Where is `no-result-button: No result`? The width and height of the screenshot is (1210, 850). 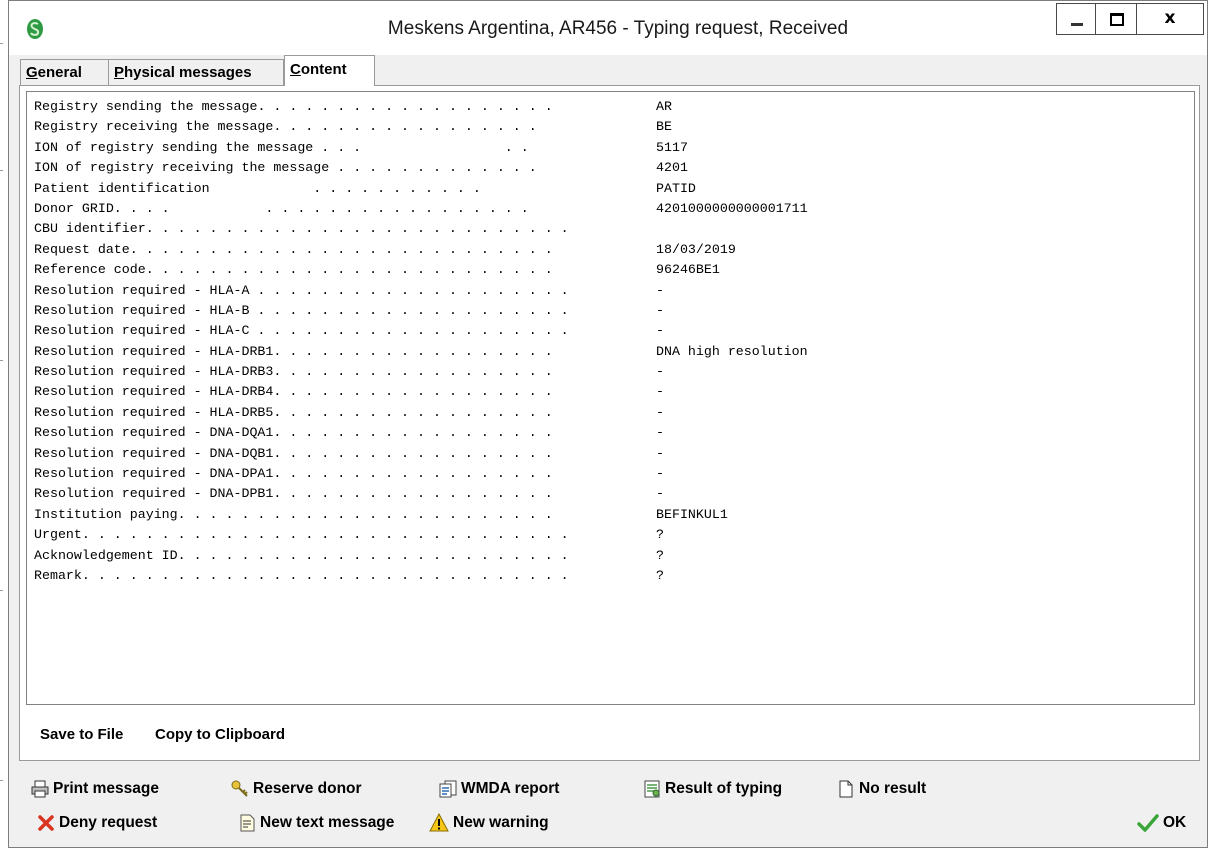
no-result-button: No result is located at coordinates (881, 789).